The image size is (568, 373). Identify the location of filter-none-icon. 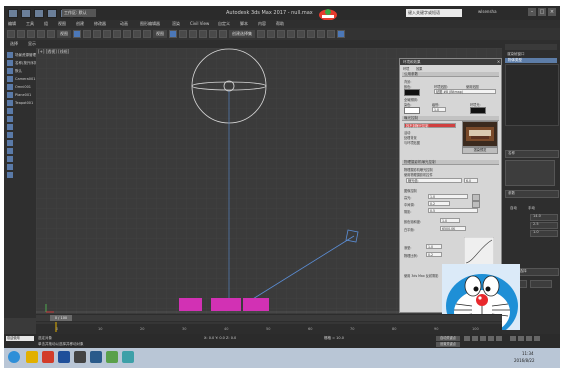
(10, 159).